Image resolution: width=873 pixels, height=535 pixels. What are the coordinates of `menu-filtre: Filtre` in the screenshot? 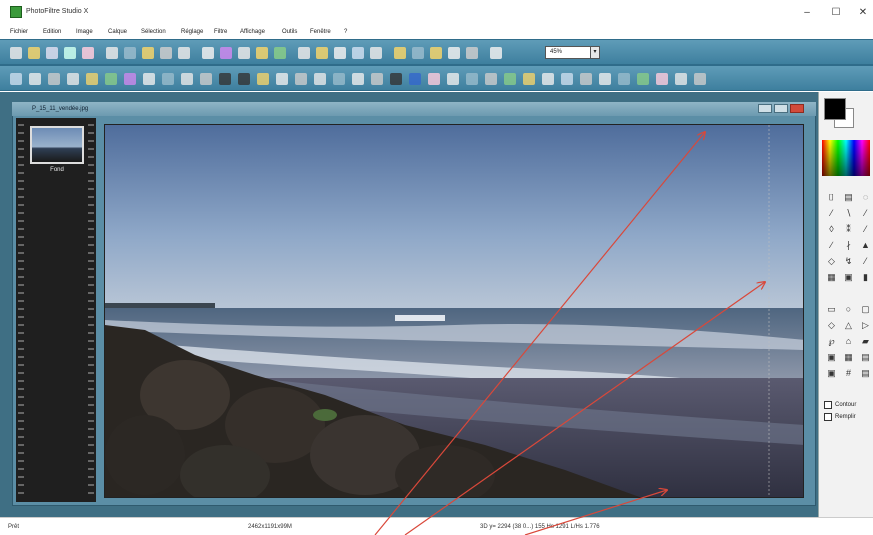 It's located at (220, 32).